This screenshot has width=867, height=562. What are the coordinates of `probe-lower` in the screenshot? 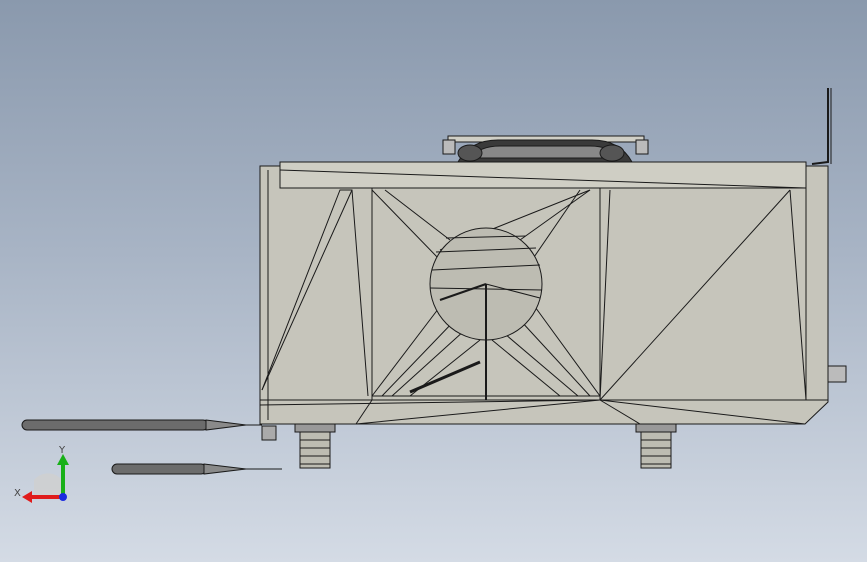 It's located at (196, 469).